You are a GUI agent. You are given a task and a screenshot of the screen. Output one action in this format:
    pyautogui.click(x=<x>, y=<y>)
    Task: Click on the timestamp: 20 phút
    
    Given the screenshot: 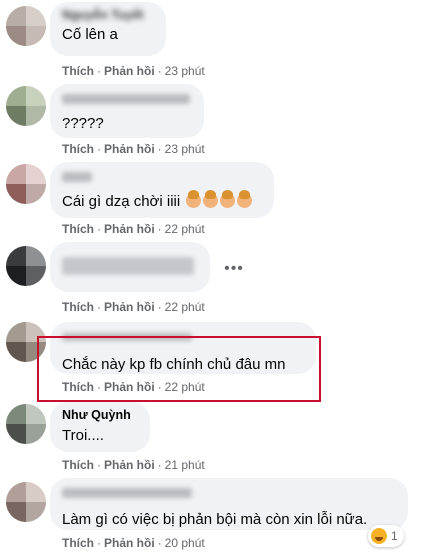 What is the action you would take?
    pyautogui.click(x=185, y=543)
    